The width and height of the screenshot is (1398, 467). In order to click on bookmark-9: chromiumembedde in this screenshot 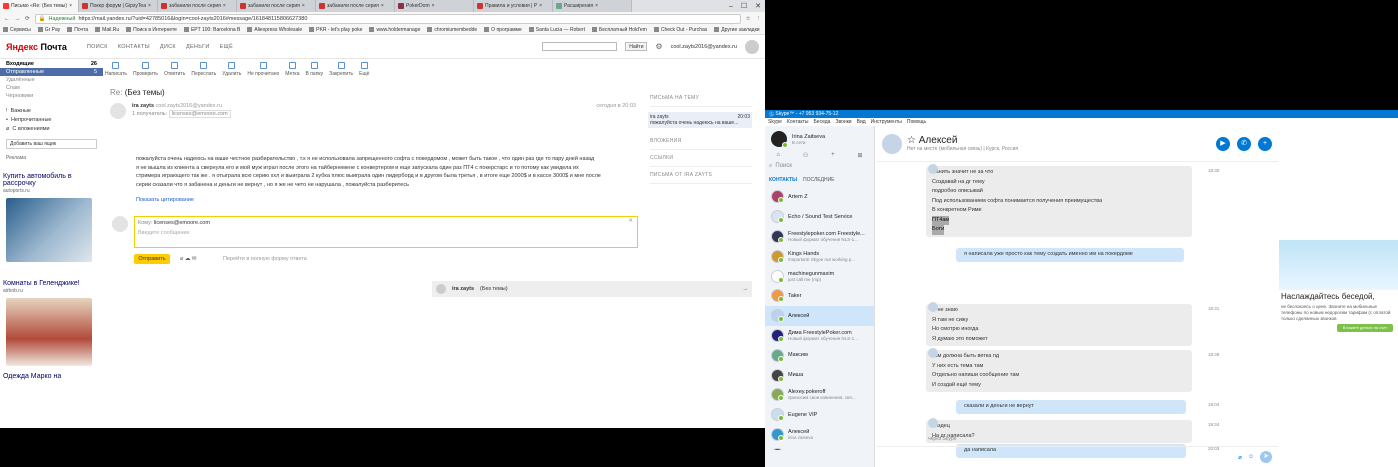, I will do `click(452, 30)`.